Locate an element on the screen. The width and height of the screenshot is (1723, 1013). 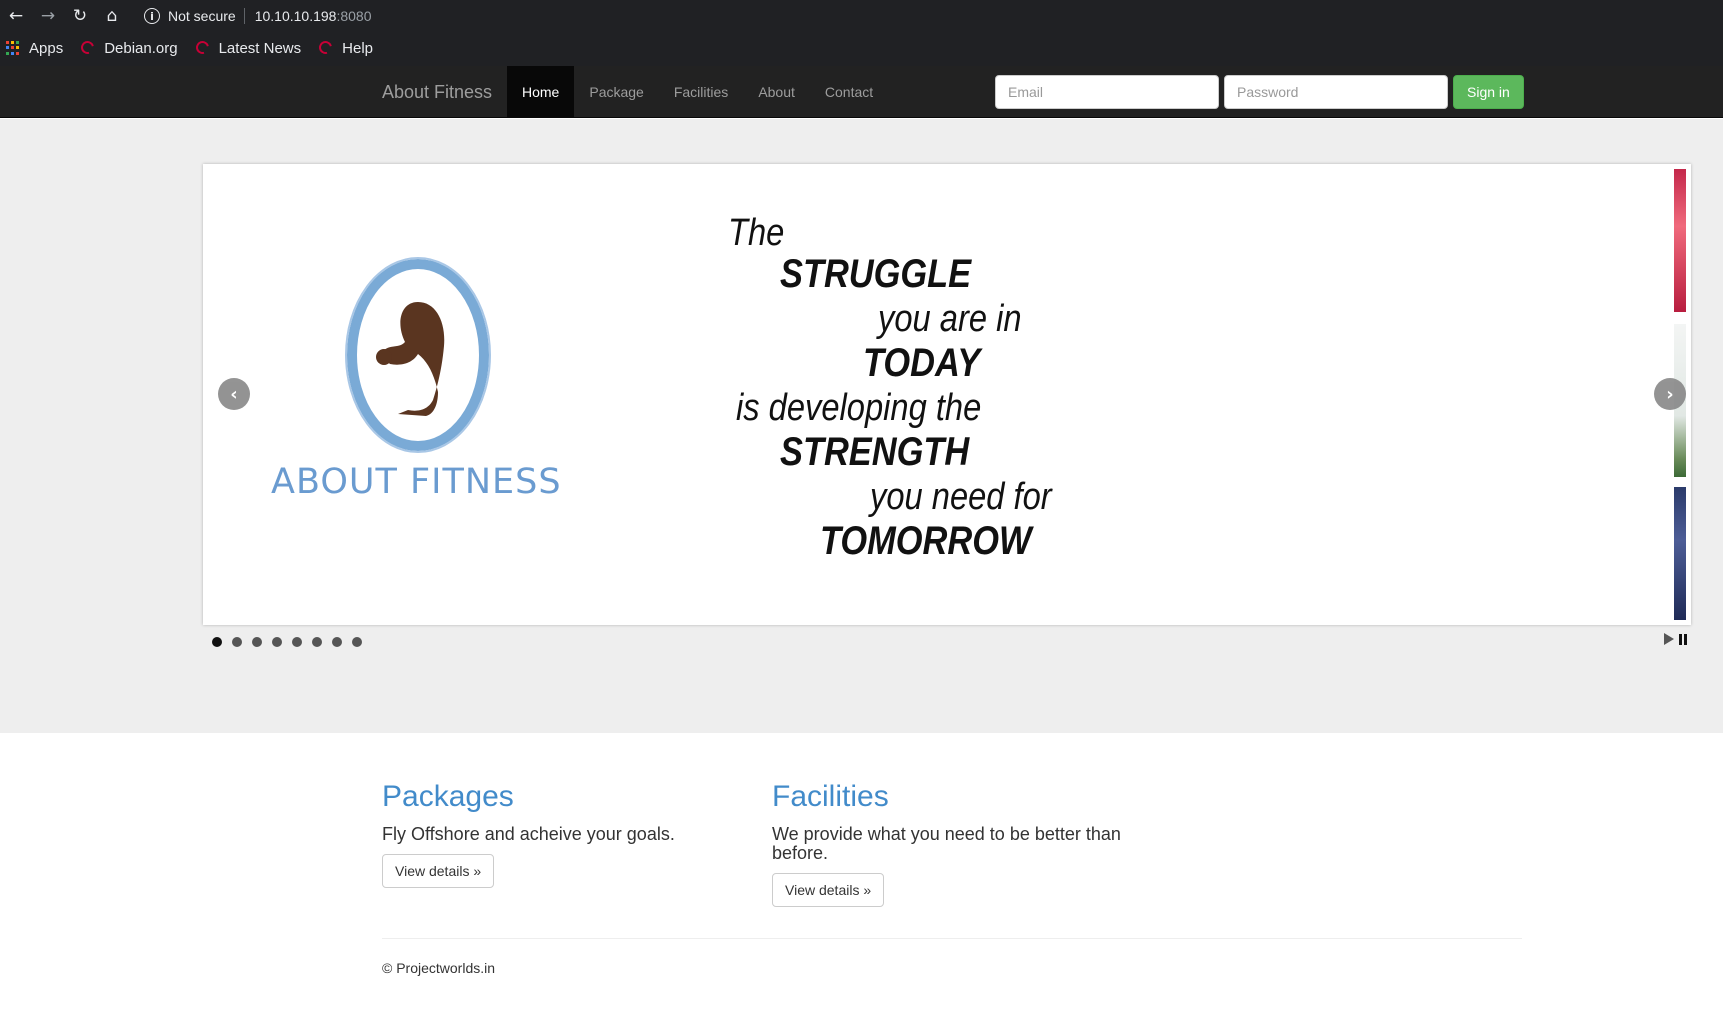
apps-grid-icon is located at coordinates (13, 48).